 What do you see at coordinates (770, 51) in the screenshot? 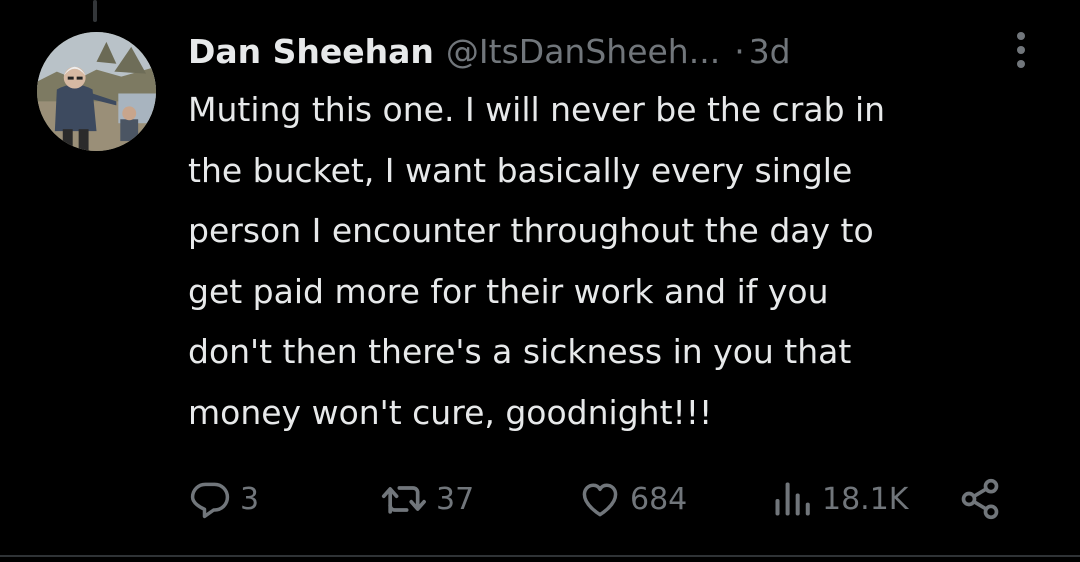
I see `timestamp: 3d` at bounding box center [770, 51].